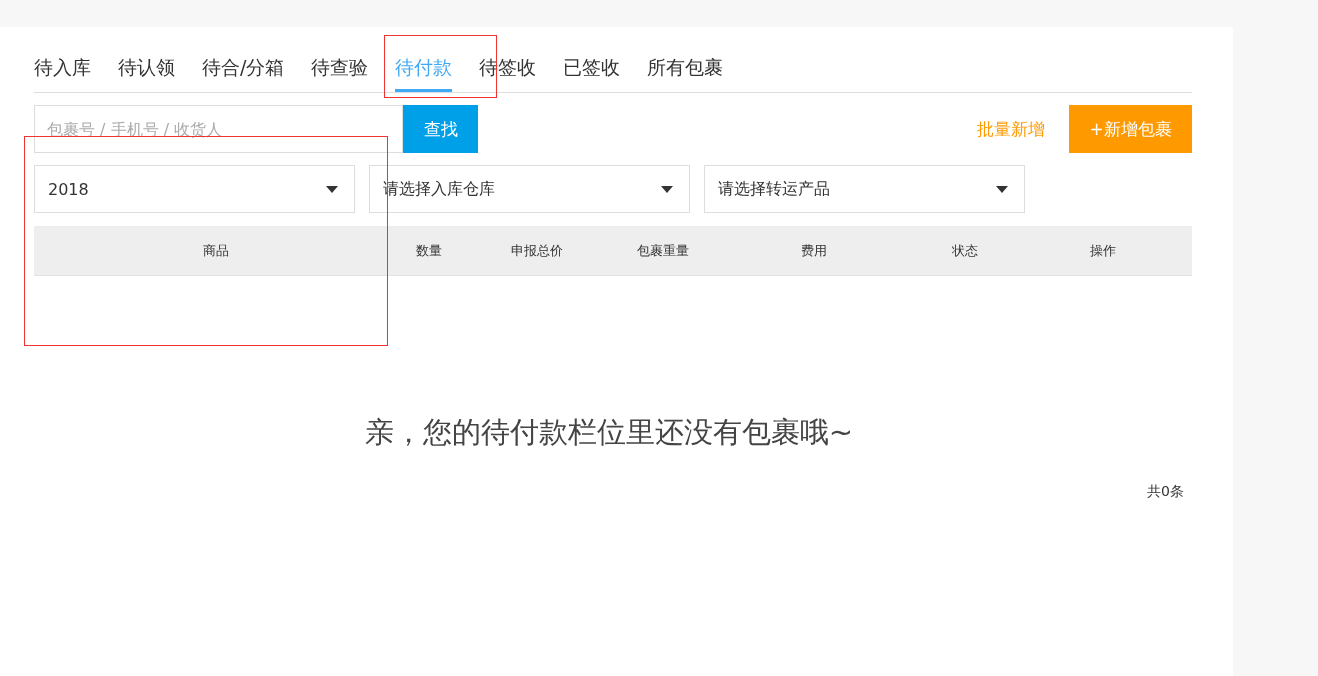 The image size is (1318, 676). I want to click on select-value: 请选择转运产品, so click(774, 189).